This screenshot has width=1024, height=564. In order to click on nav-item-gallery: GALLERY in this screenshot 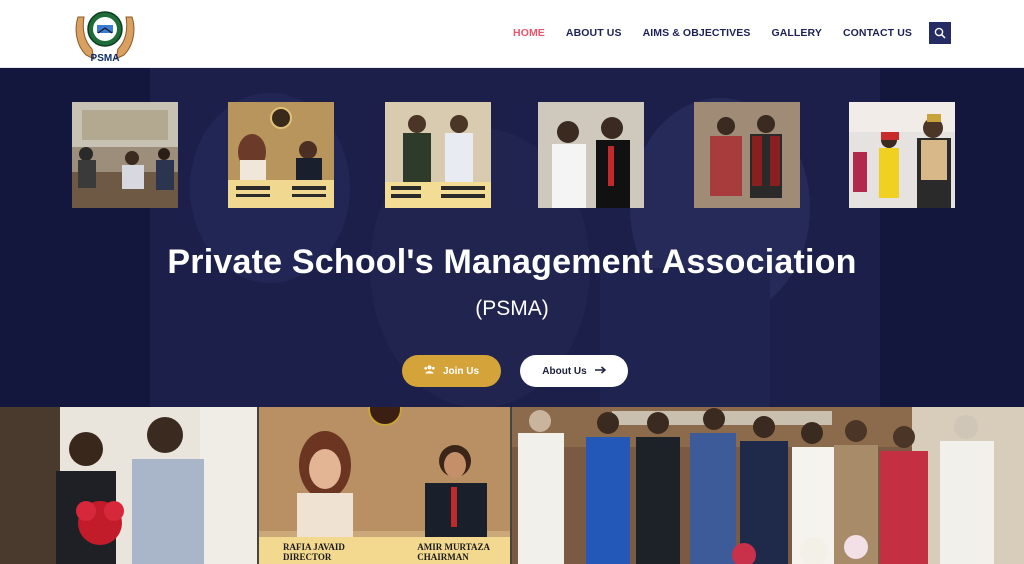, I will do `click(796, 33)`.